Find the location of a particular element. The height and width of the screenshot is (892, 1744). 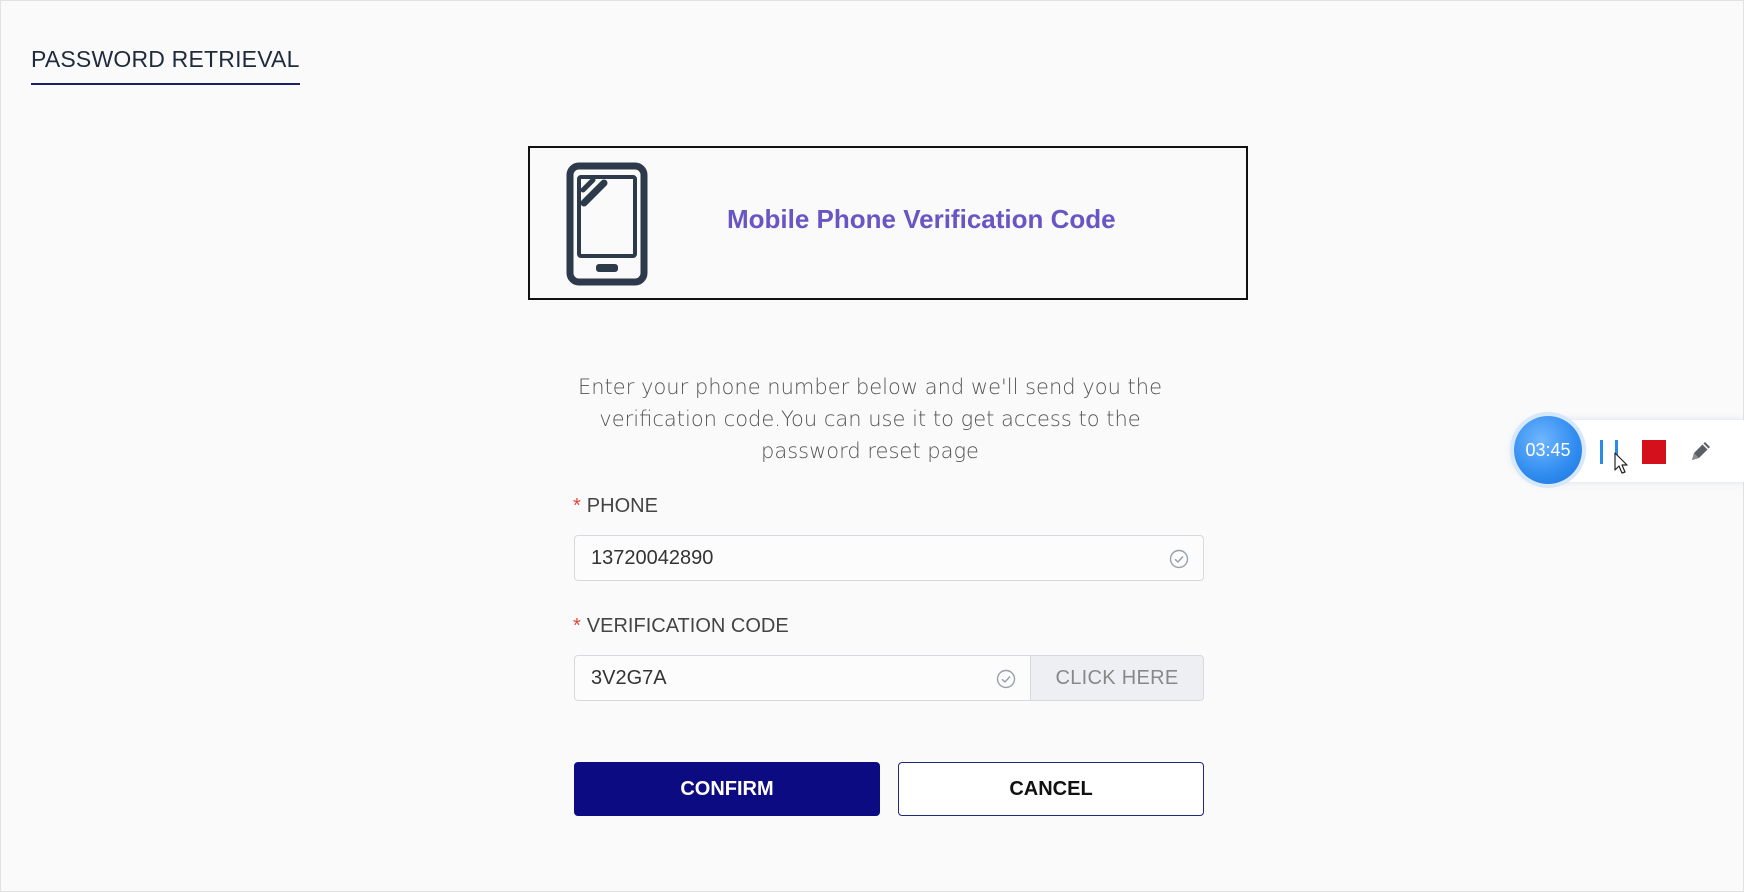

recording-timer: 03:45 is located at coordinates (1548, 450).